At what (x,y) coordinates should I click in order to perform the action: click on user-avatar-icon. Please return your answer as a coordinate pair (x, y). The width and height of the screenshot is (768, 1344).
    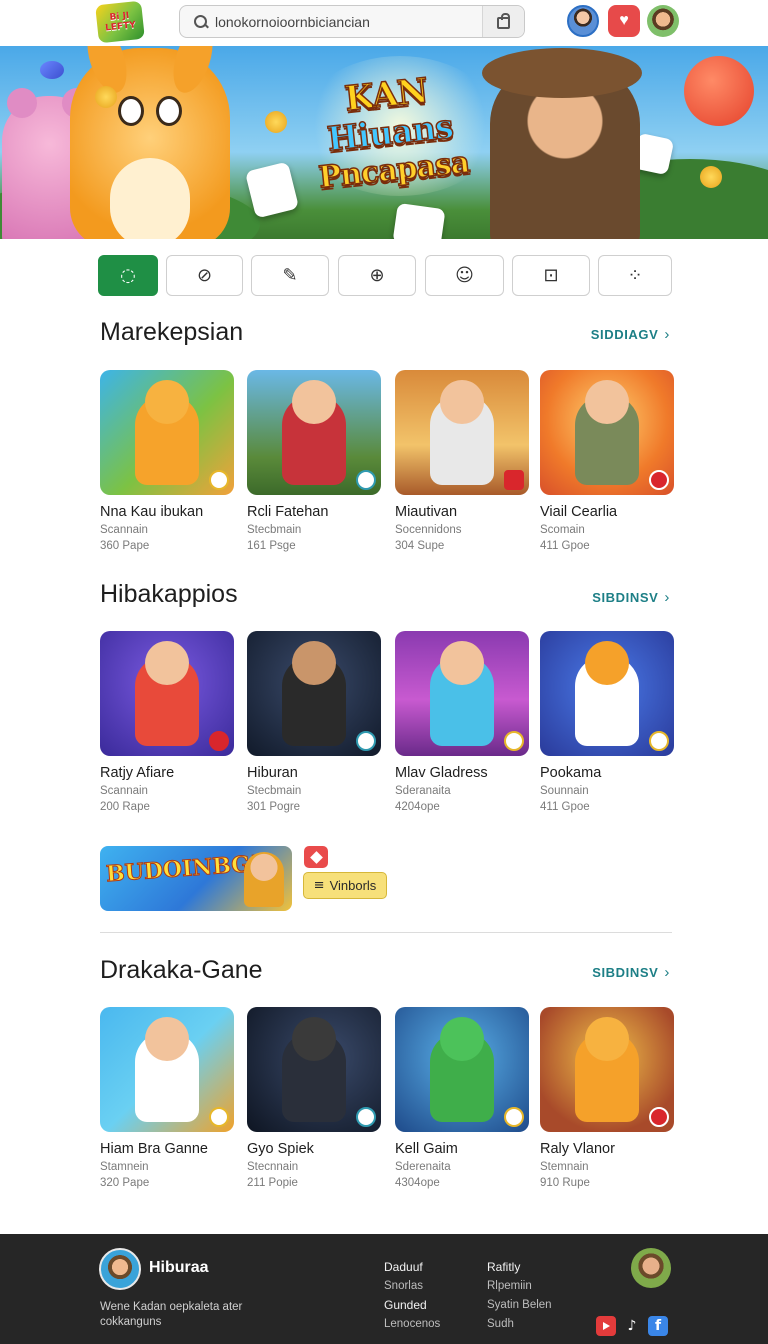
    Looking at the image, I should click on (663, 21).